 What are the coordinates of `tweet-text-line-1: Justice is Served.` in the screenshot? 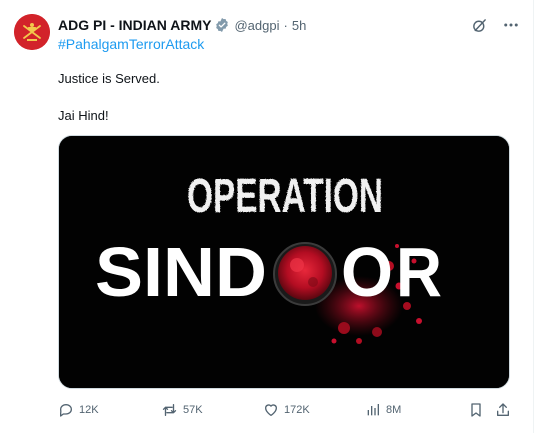 It's located at (109, 78).